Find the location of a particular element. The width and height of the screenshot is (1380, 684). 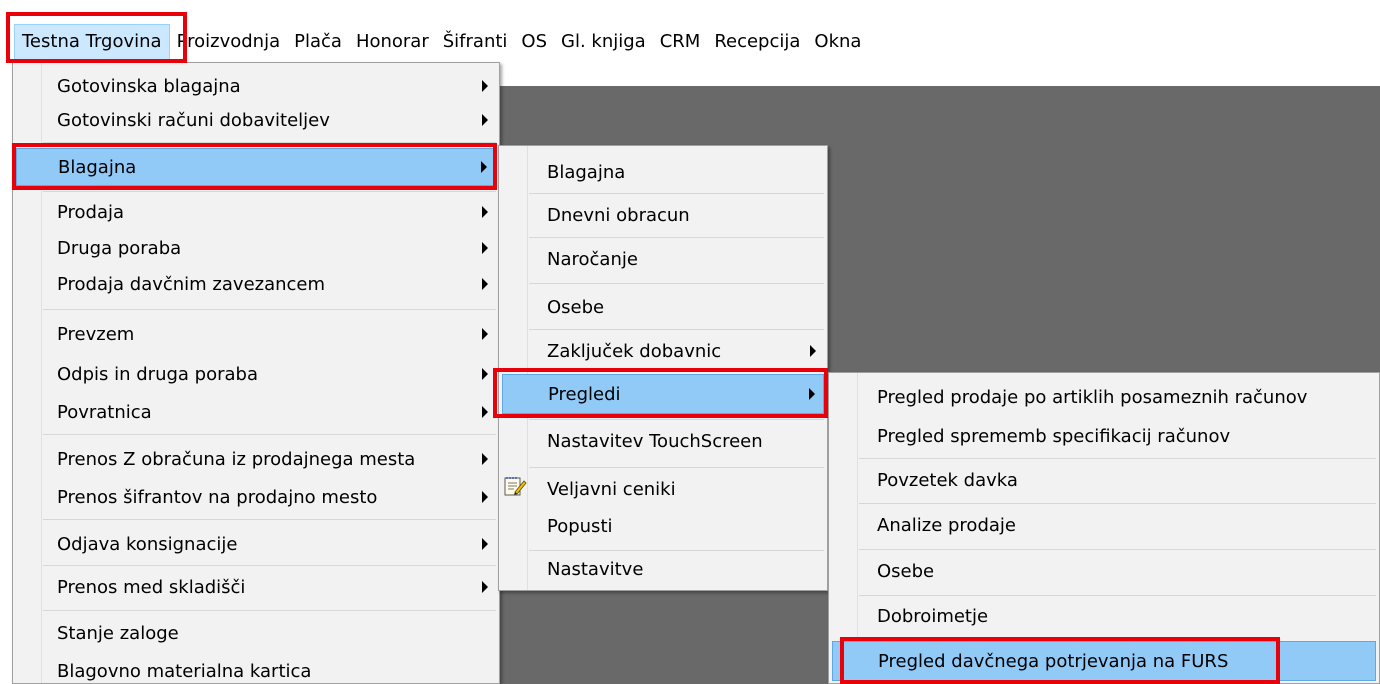

menu-proizvodnja: Proizvodnja is located at coordinates (229, 42).